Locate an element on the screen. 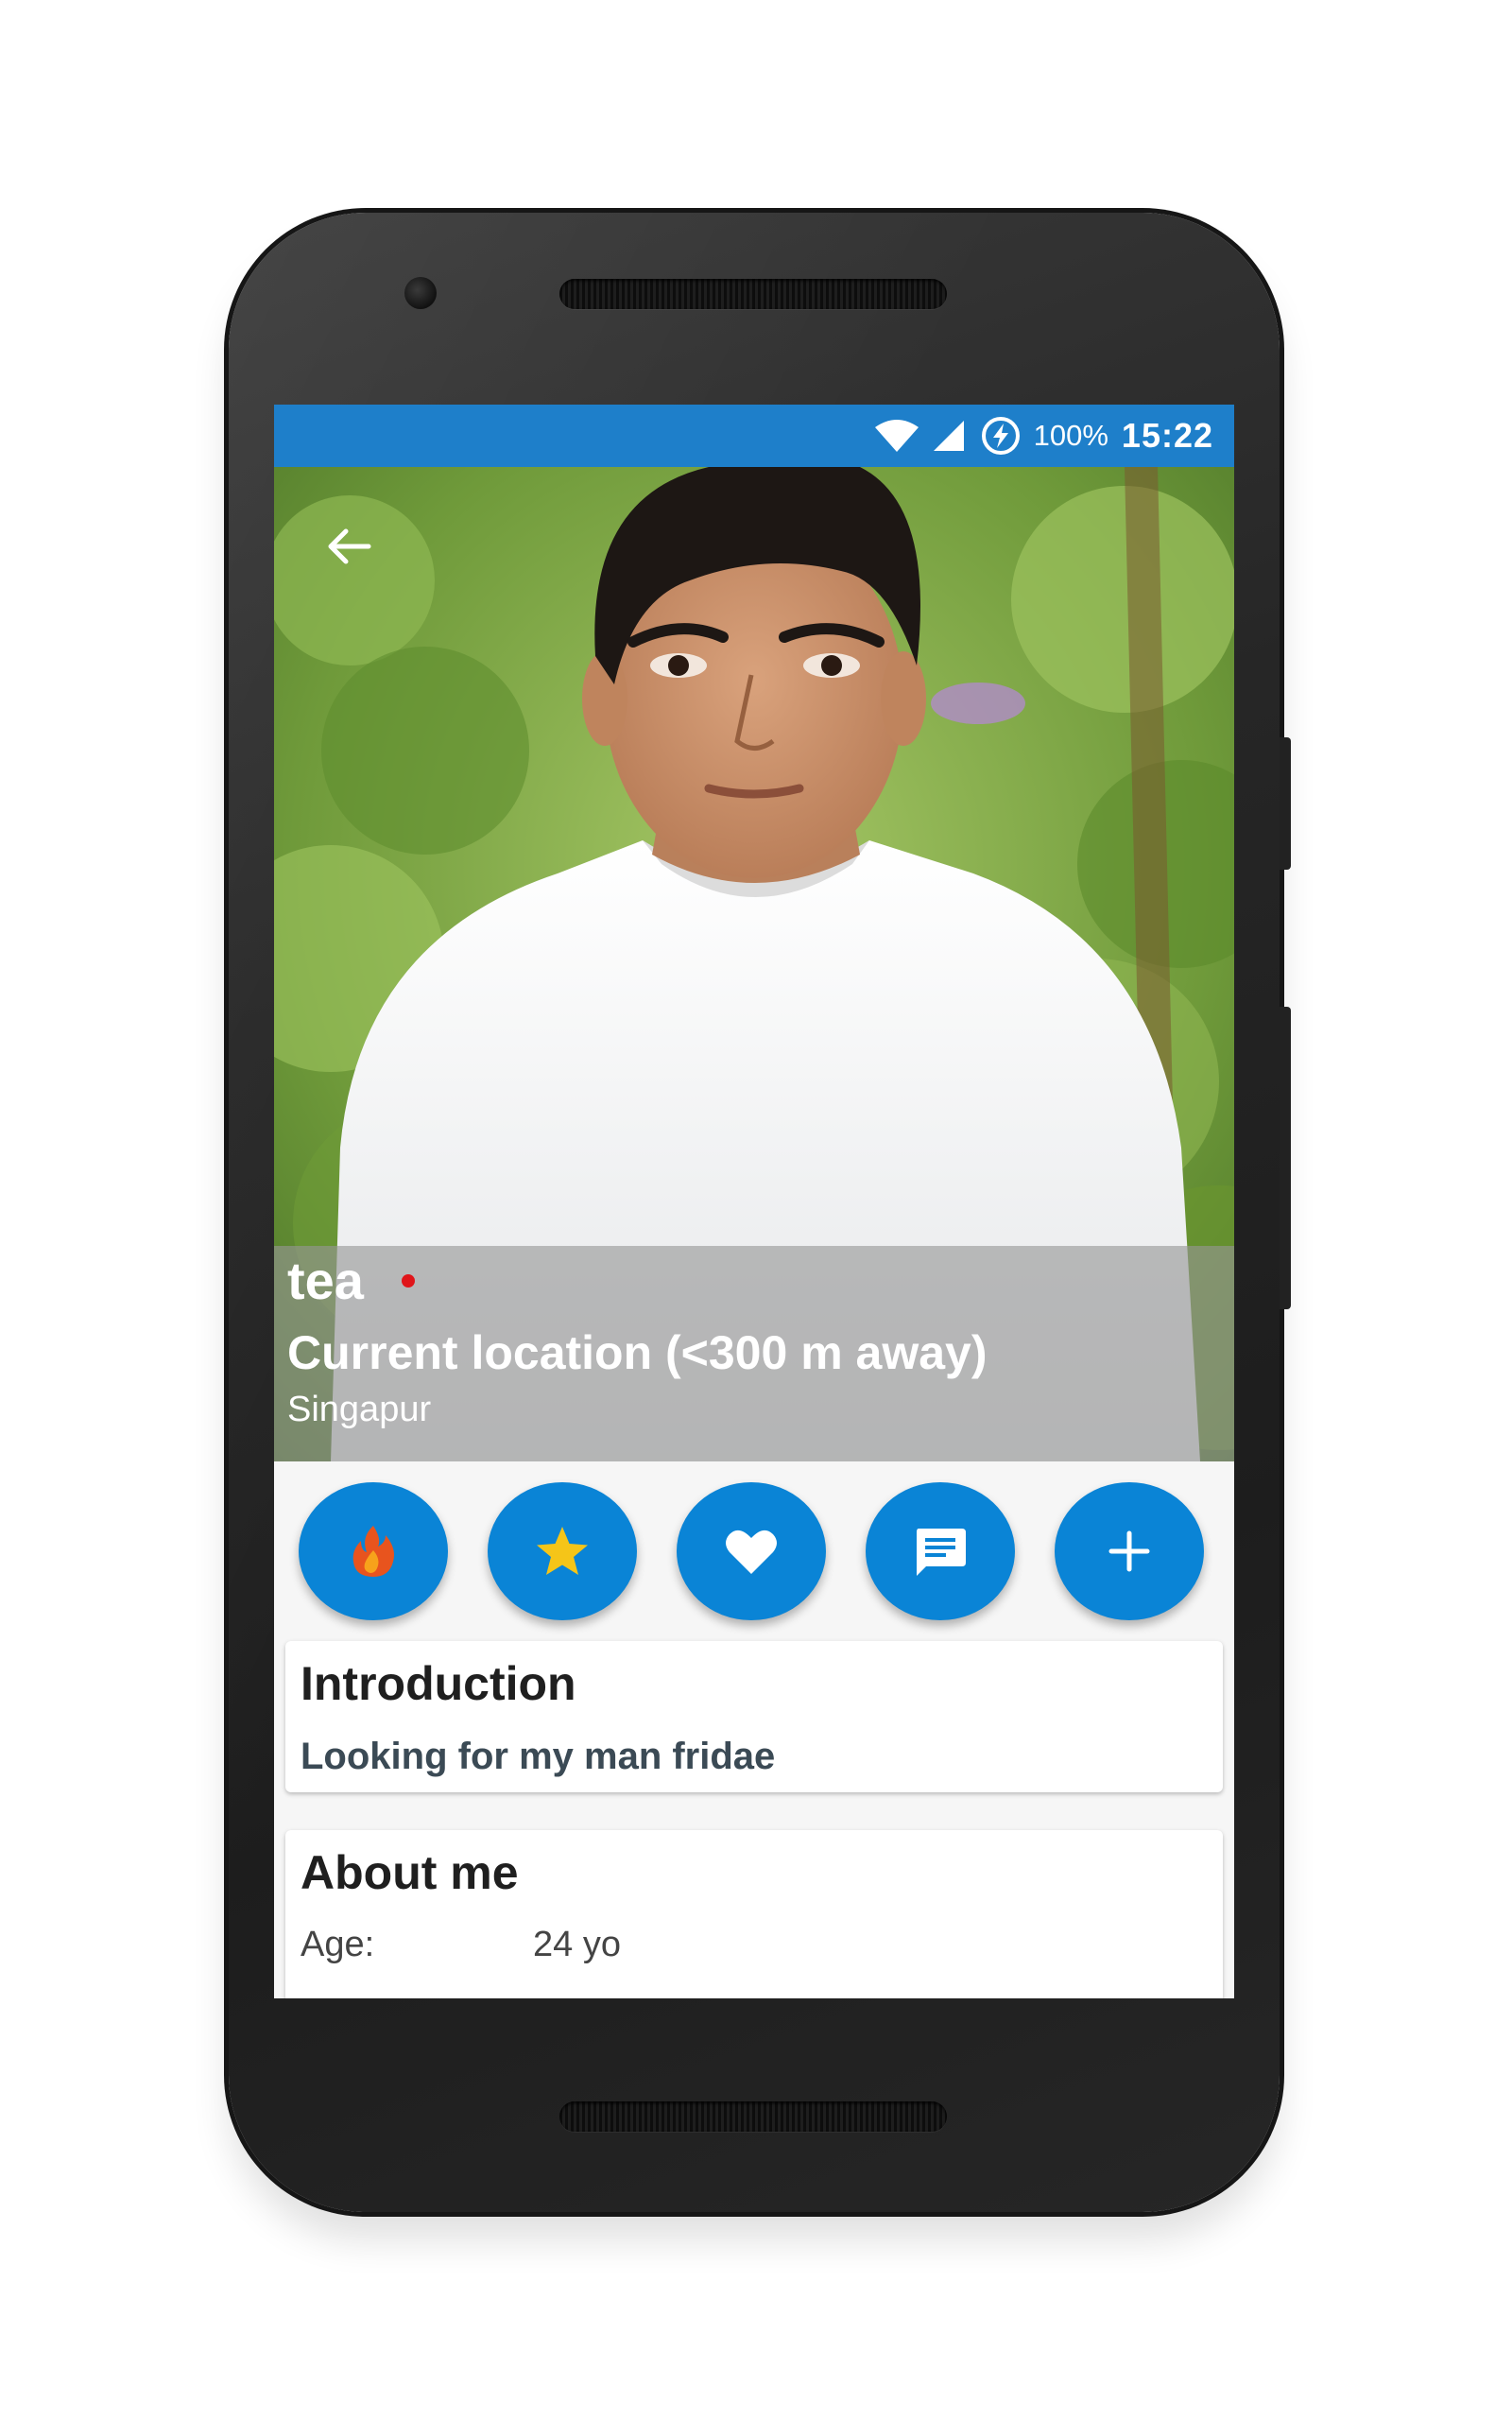 Image resolution: width=1512 pixels, height=2420 pixels. volume-button is located at coordinates (1285, 1158).